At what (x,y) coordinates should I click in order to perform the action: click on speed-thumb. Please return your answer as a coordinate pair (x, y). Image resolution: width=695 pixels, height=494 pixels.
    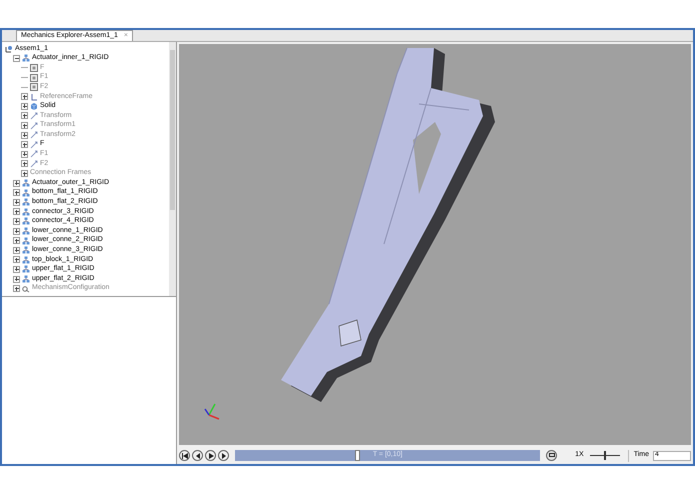
    Looking at the image, I should click on (605, 455).